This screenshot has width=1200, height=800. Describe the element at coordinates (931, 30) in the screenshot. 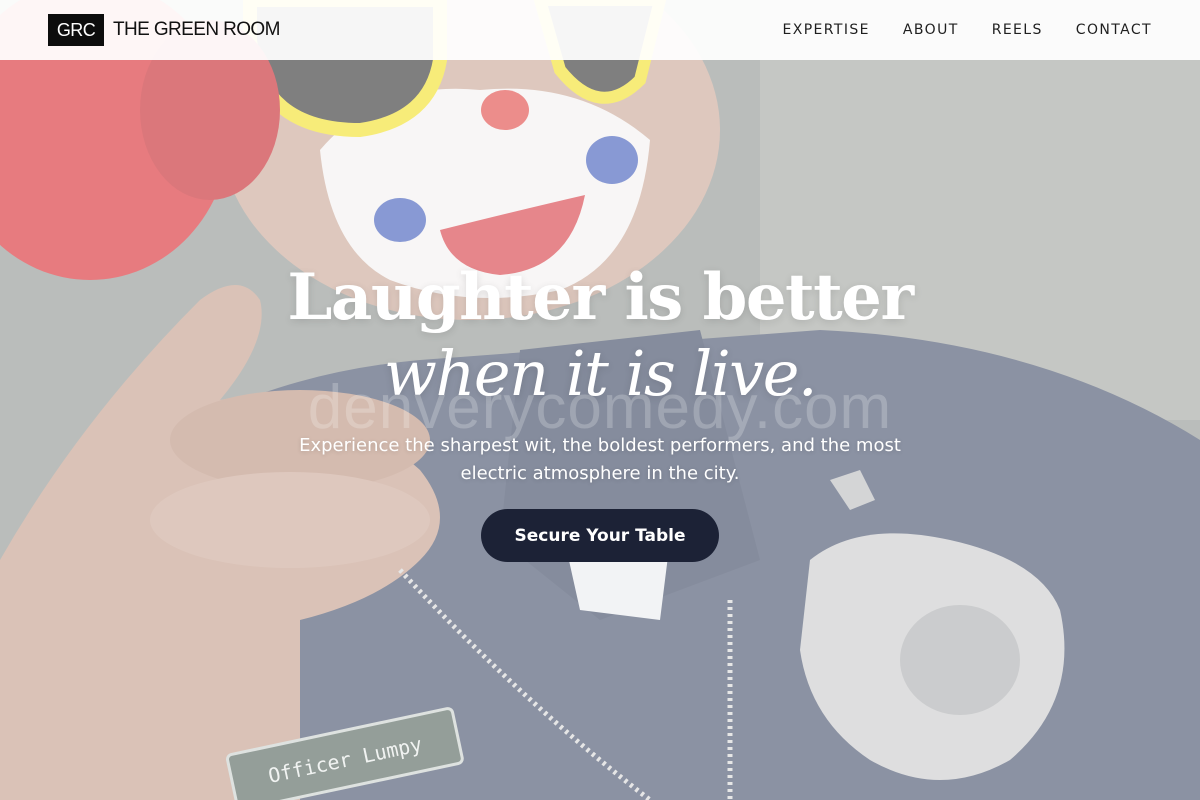

I see `nav-item-about: ABOUT` at that location.